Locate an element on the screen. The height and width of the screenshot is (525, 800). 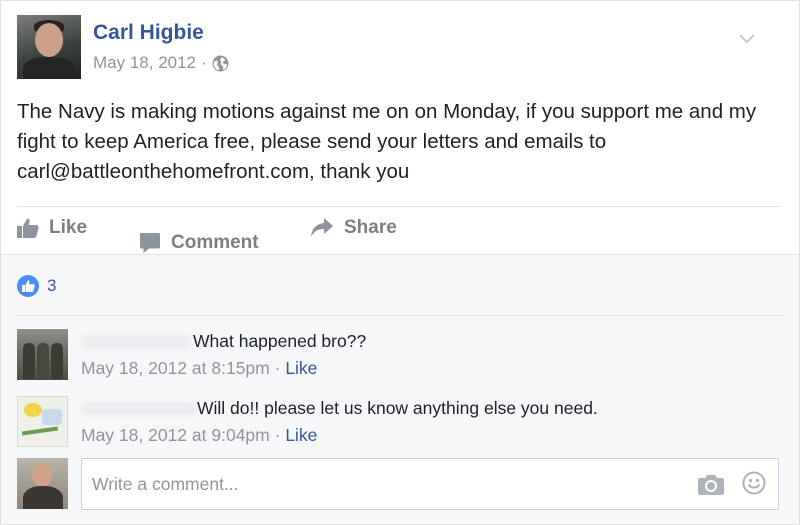
like-button: Like is located at coordinates (52, 228).